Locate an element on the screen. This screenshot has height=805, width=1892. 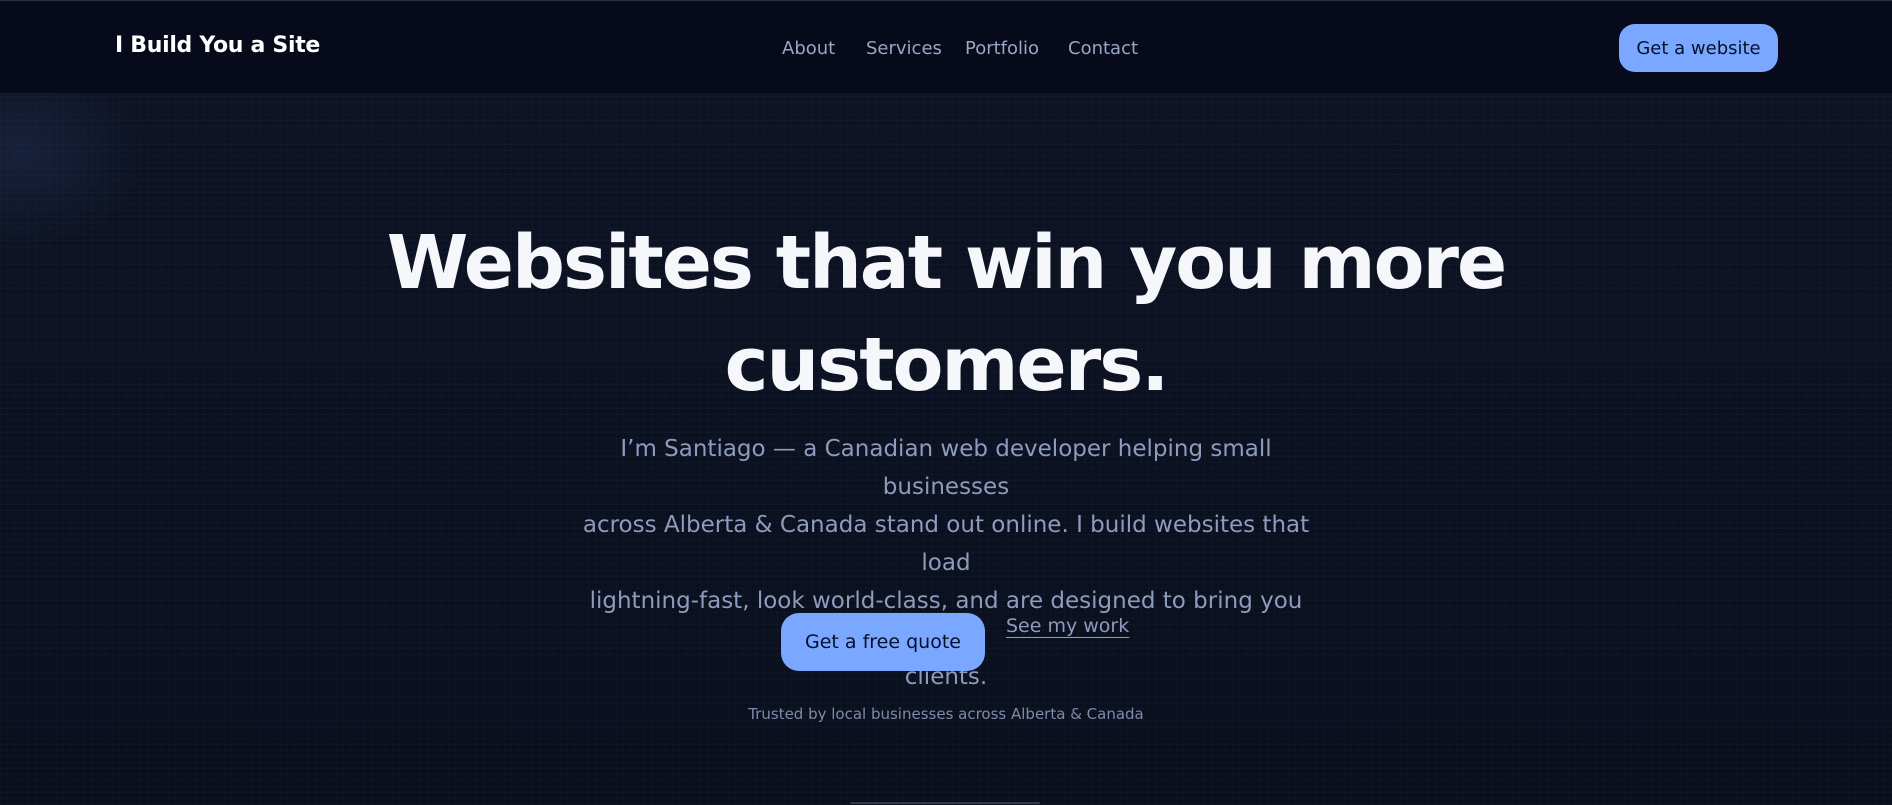
see-my-work-link: See my work is located at coordinates (1067, 626).